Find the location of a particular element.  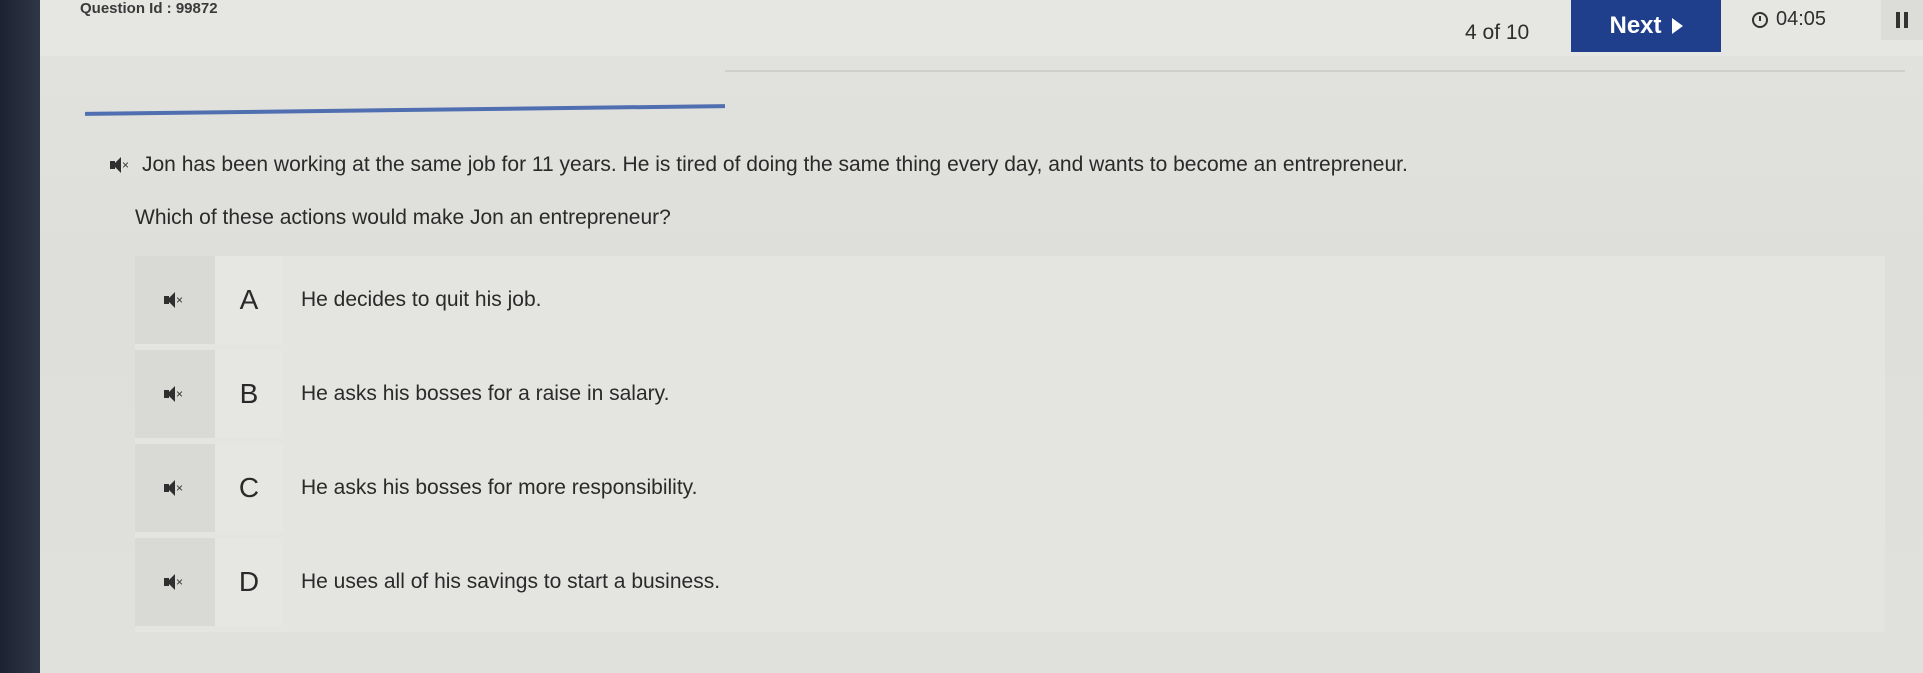

next-button: Next is located at coordinates (1646, 26).